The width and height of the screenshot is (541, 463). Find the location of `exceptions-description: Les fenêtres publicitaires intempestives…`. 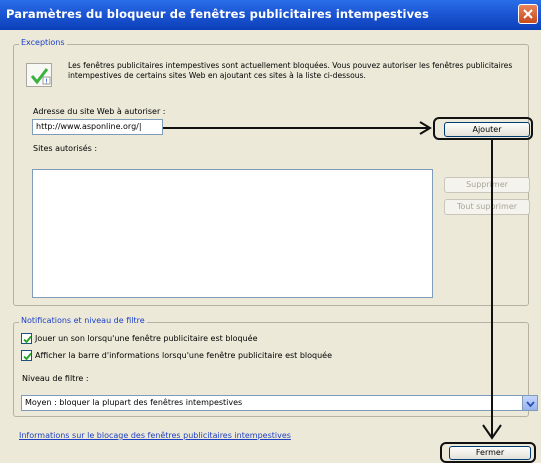

exceptions-description: Les fenêtres publicitaires intempestives… is located at coordinates (290, 70).